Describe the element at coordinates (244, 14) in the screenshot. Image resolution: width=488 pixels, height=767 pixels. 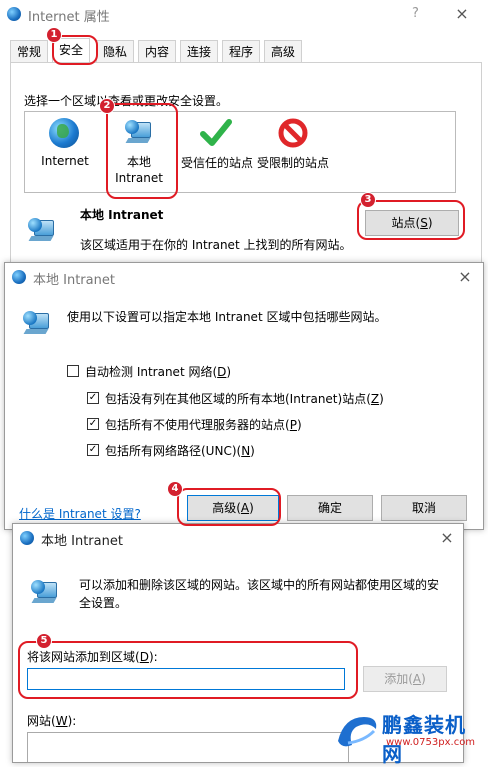
I see `title-bar: Internet 属性 ? ×` at that location.